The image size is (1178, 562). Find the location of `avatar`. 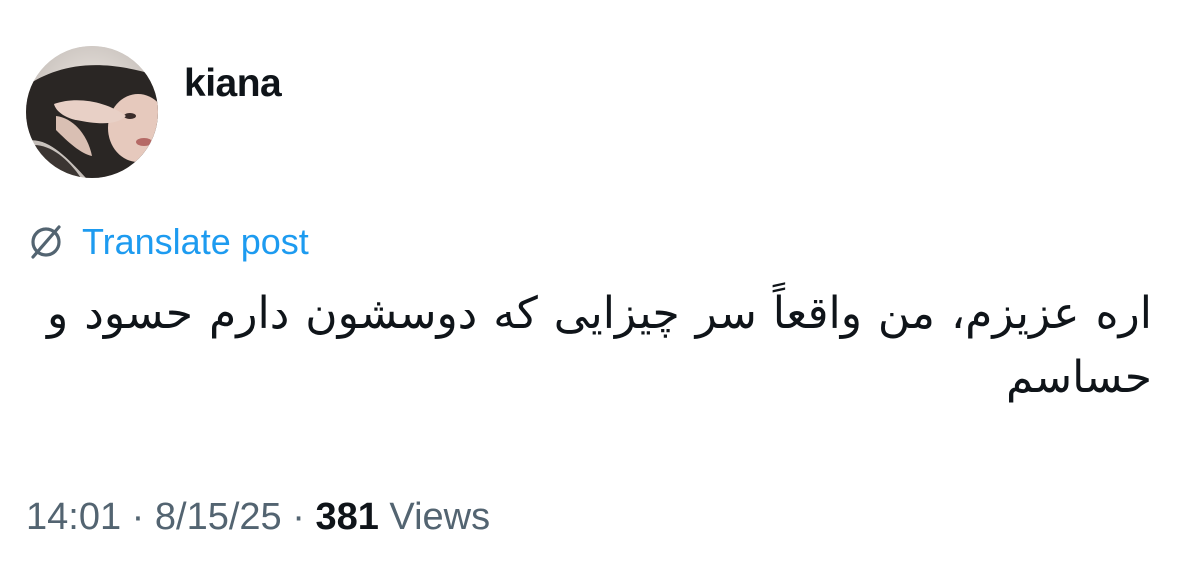

avatar is located at coordinates (92, 112).